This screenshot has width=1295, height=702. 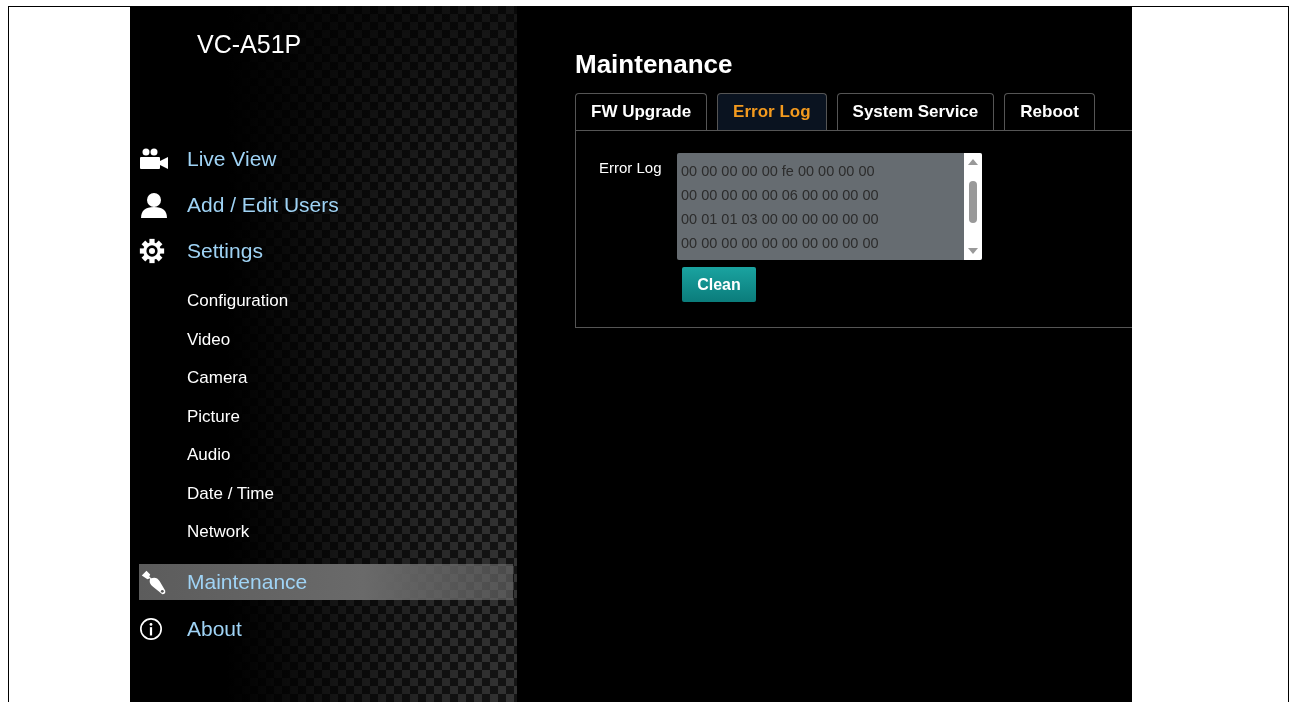 What do you see at coordinates (352, 301) in the screenshot?
I see `submenu-item: Configuration` at bounding box center [352, 301].